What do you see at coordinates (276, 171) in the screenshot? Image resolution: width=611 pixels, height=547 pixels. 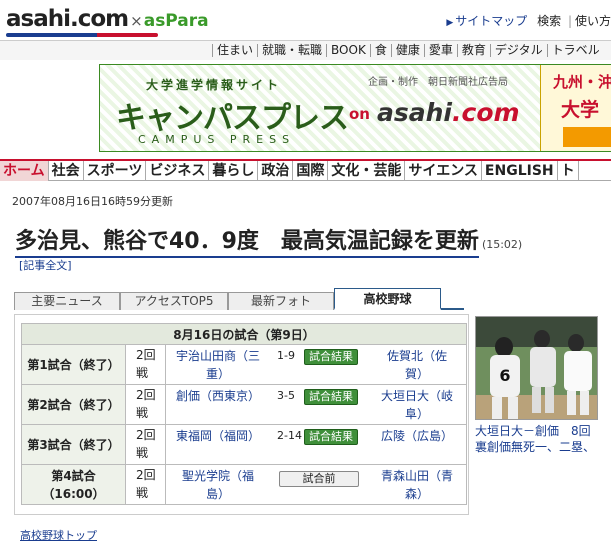 I see `nav-politics: 政治` at bounding box center [276, 171].